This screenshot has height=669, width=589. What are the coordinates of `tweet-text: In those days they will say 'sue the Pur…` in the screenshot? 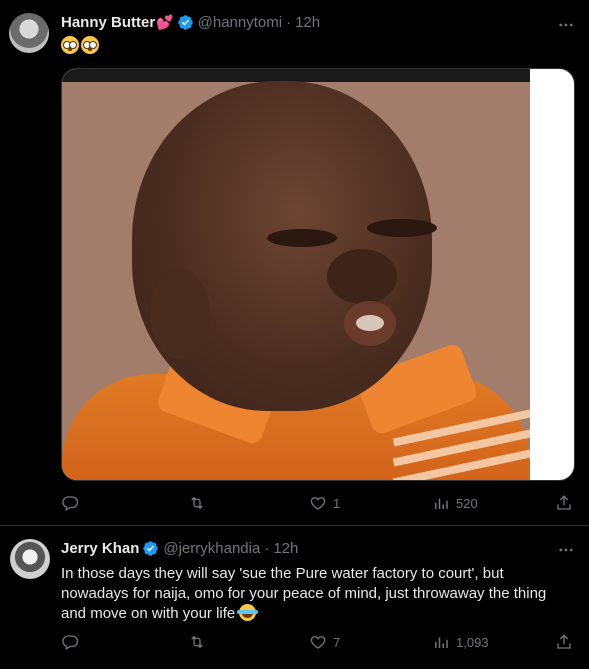 It's located at (318, 594).